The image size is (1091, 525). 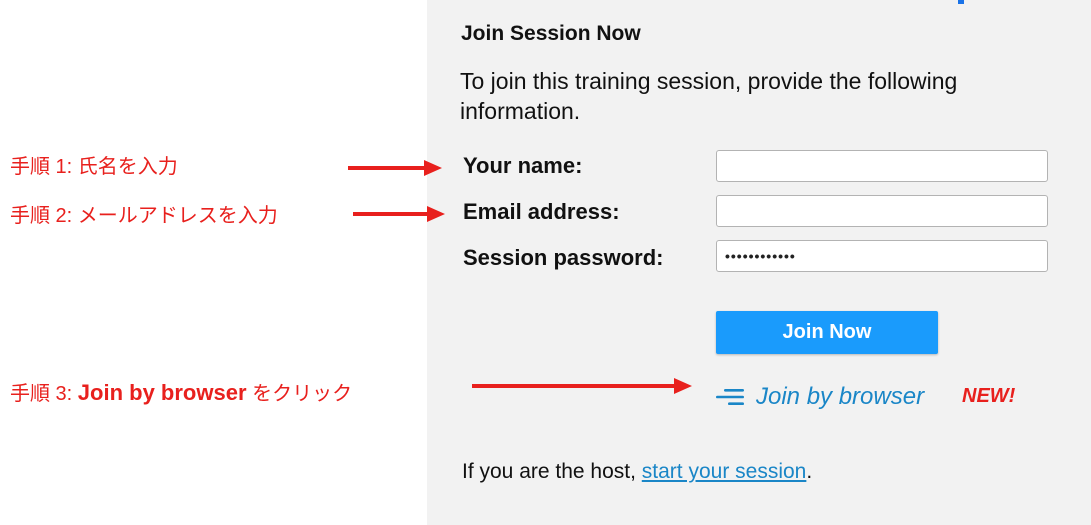 I want to click on join-by-browser-link: Join by browser, so click(x=820, y=397).